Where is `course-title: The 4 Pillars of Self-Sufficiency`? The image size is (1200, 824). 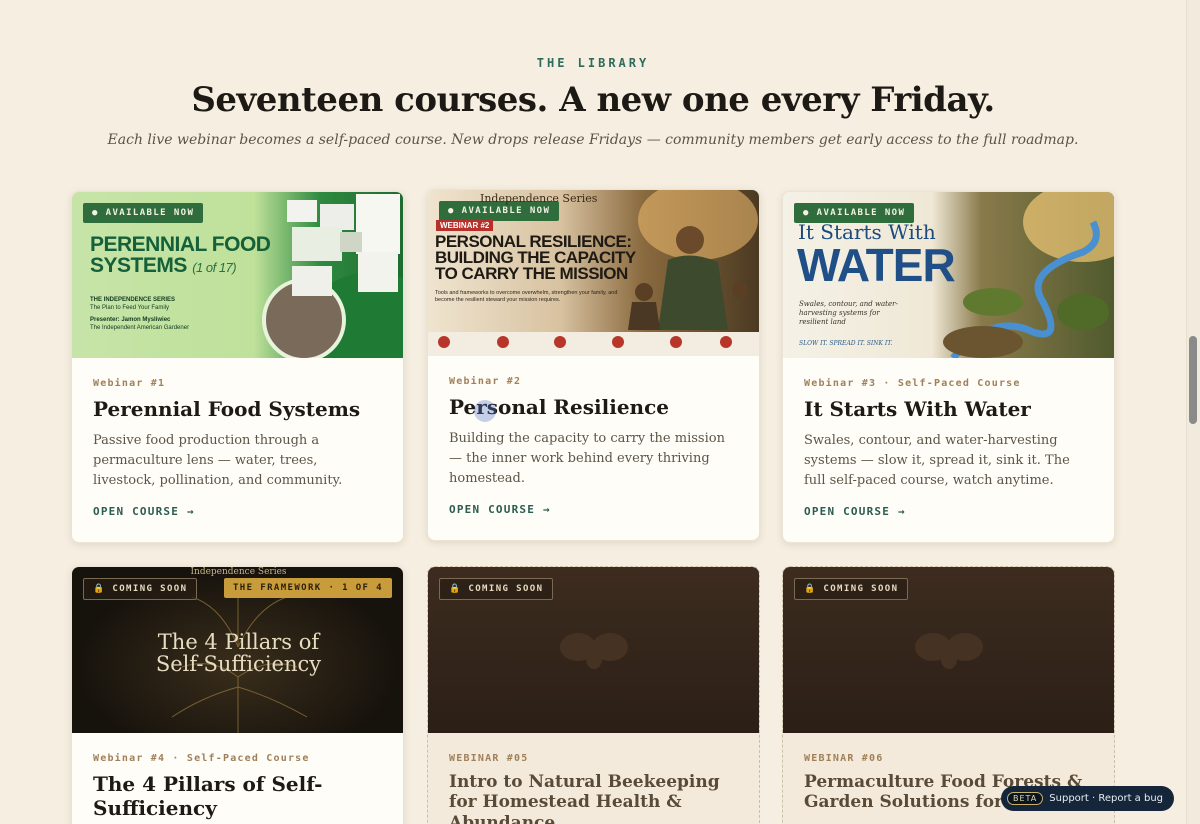
course-title: The 4 Pillars of Self-Sufficiency is located at coordinates (237, 796).